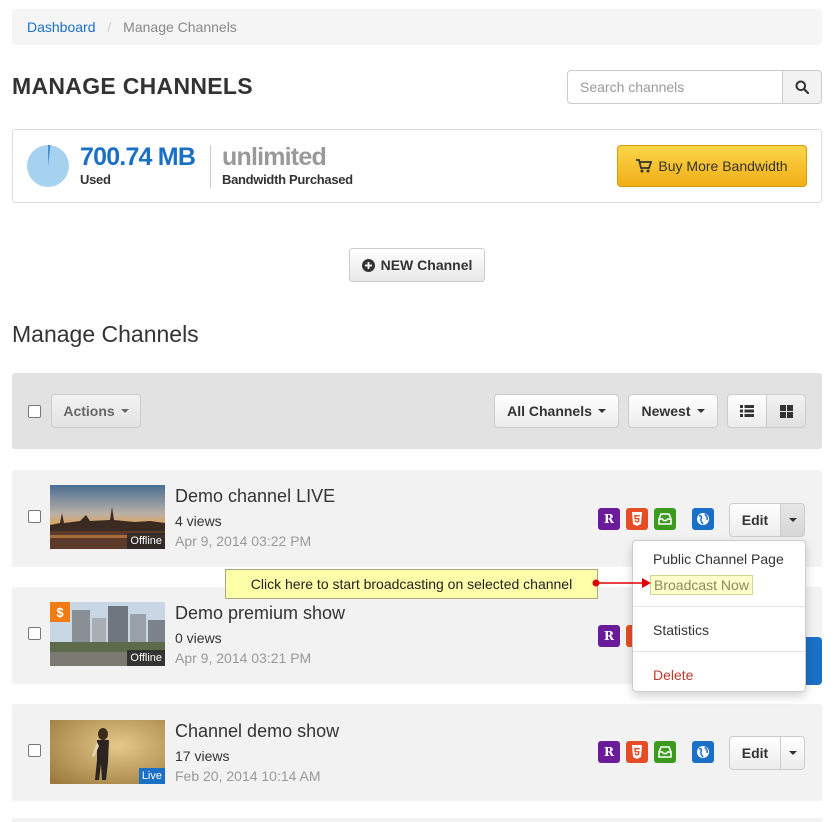  Describe the element at coordinates (666, 411) in the screenshot. I see `sort-label: Newest` at that location.